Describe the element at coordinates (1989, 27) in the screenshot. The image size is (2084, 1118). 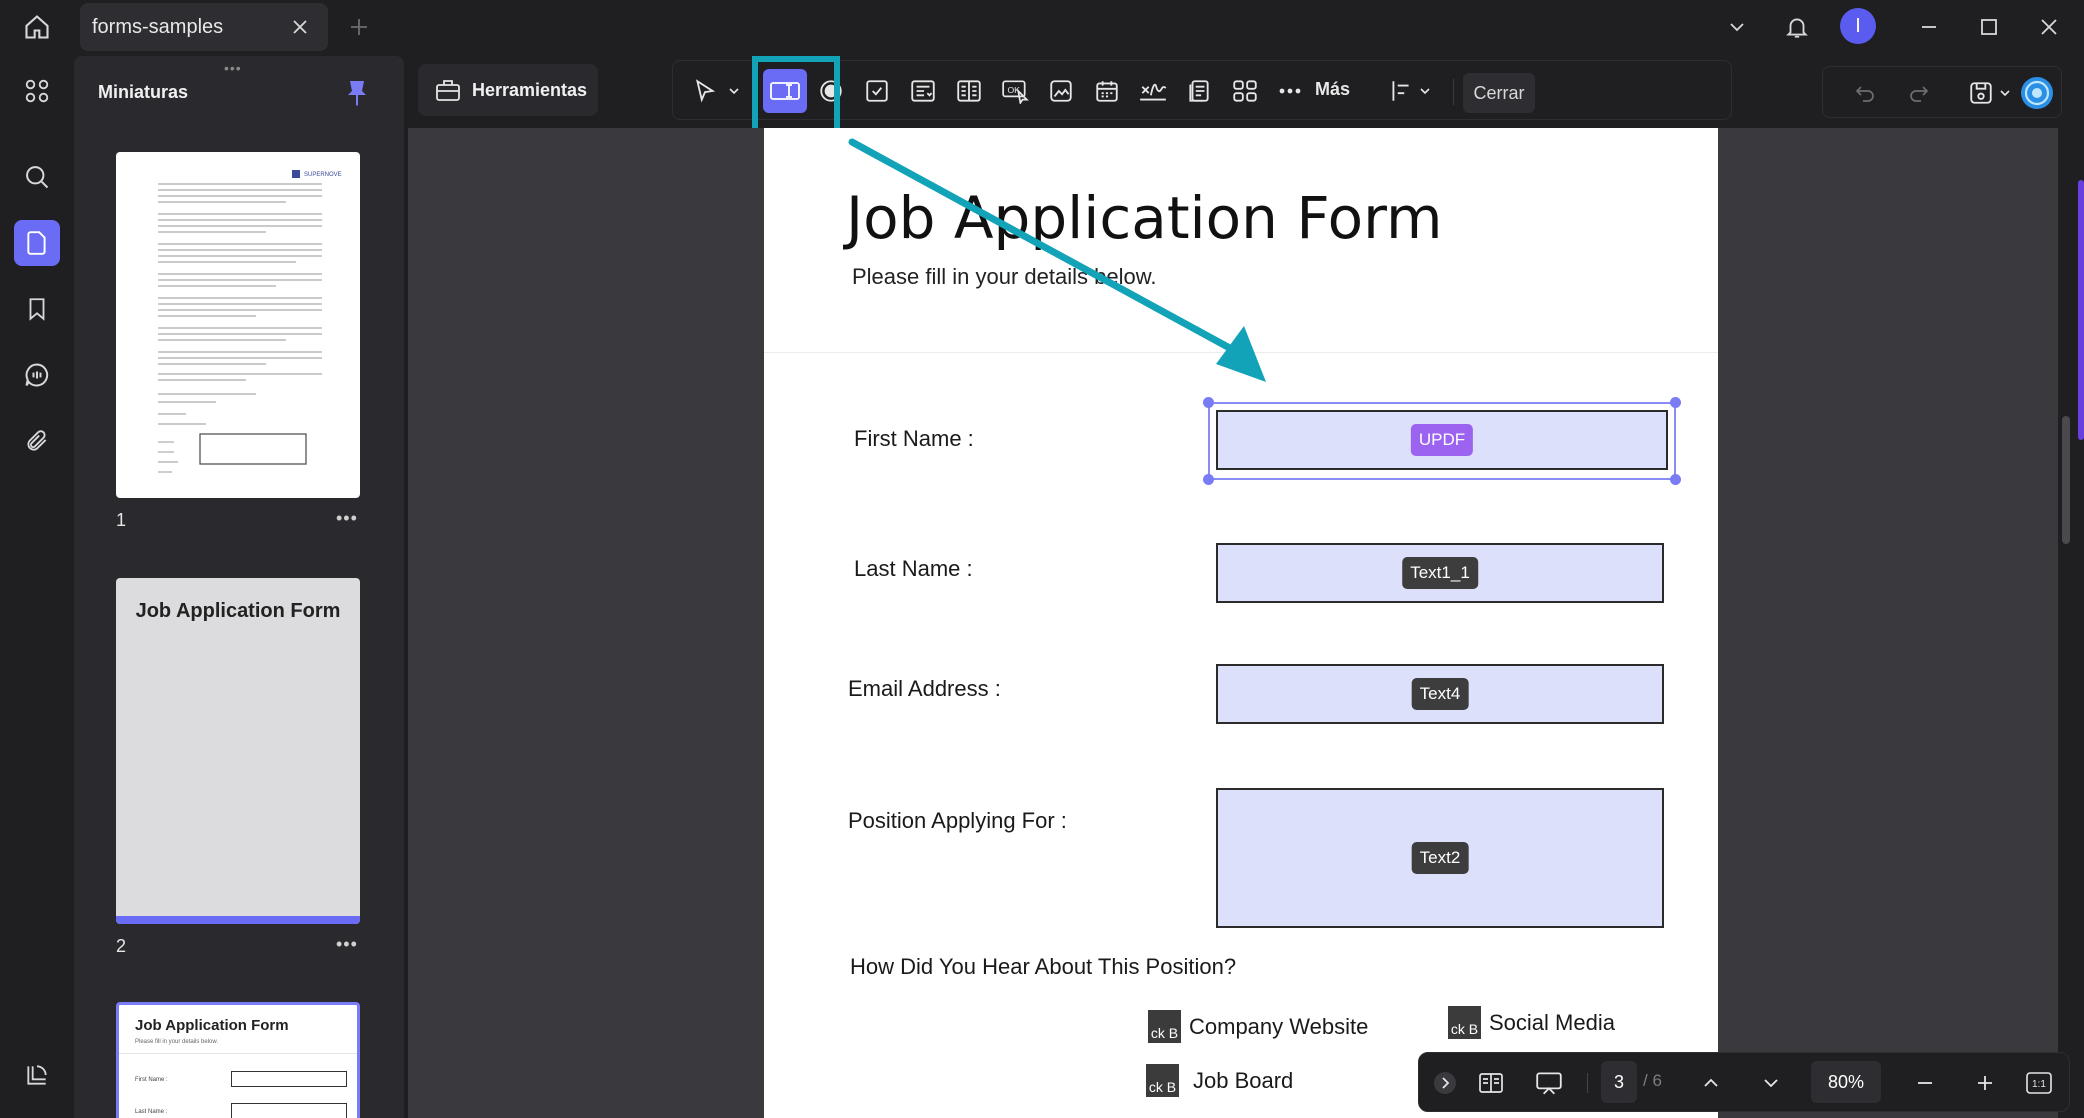
I see `maximize-icon` at that location.